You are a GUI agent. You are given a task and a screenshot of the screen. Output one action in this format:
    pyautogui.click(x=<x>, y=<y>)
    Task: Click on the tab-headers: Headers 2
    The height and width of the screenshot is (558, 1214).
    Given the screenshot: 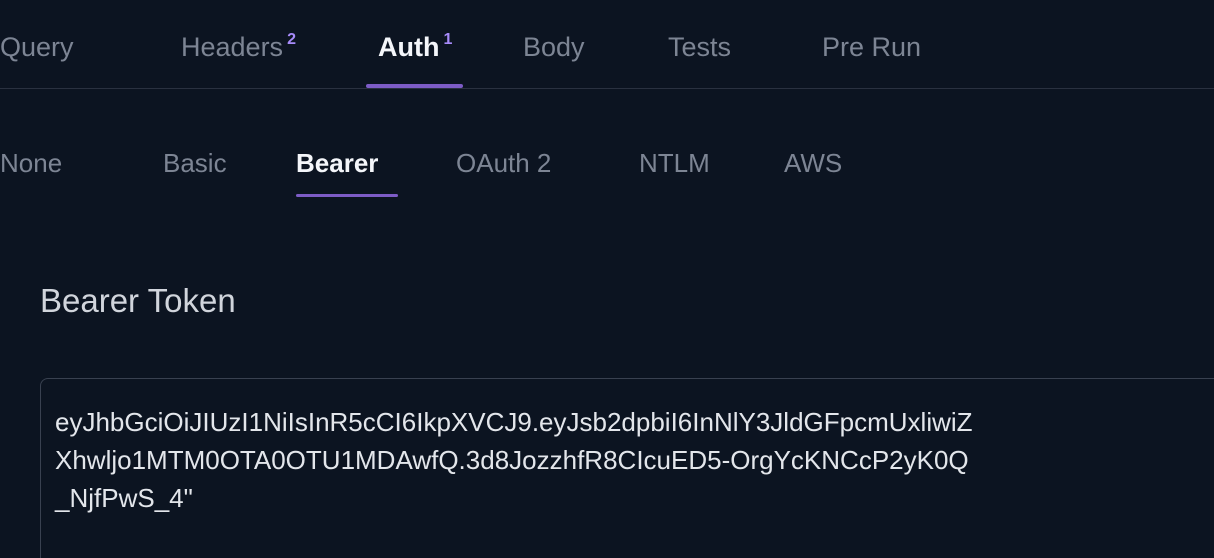 What is the action you would take?
    pyautogui.click(x=238, y=47)
    